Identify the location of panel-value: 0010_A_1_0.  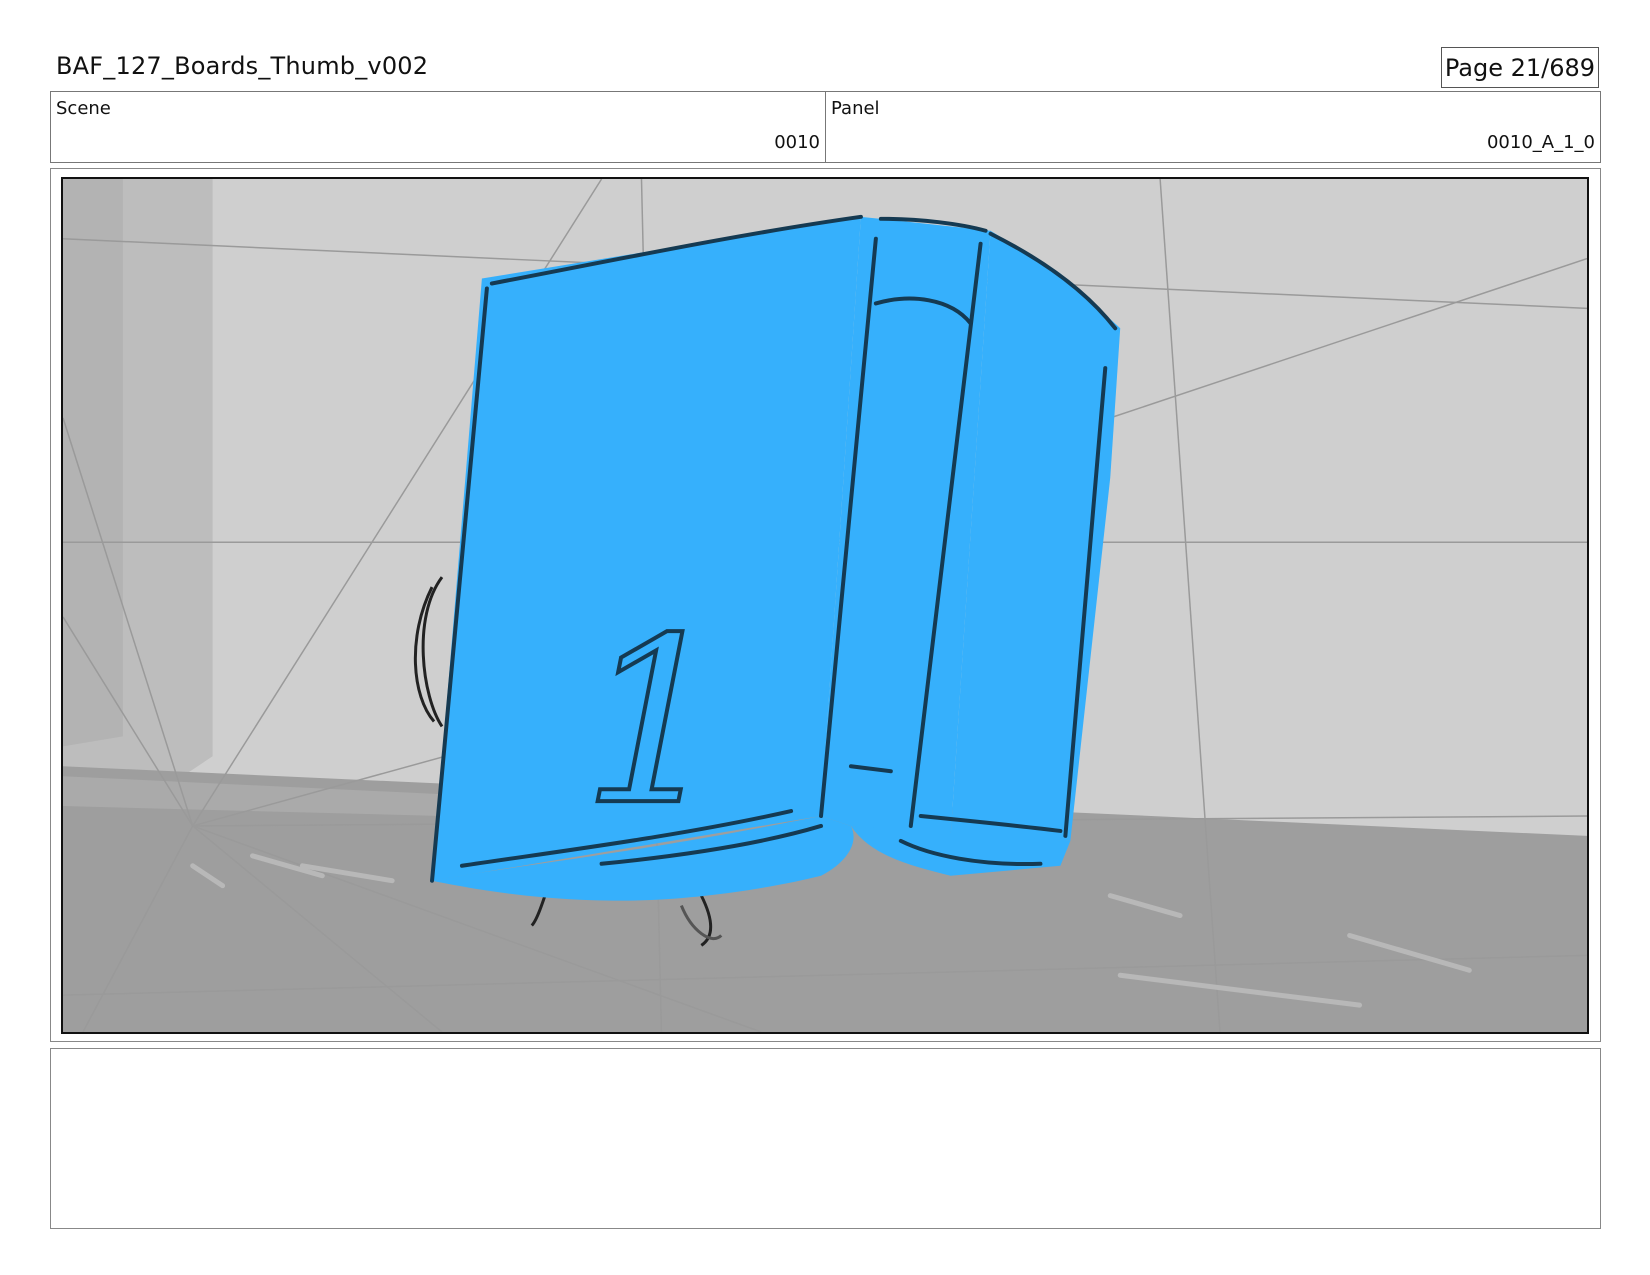
(1540, 142).